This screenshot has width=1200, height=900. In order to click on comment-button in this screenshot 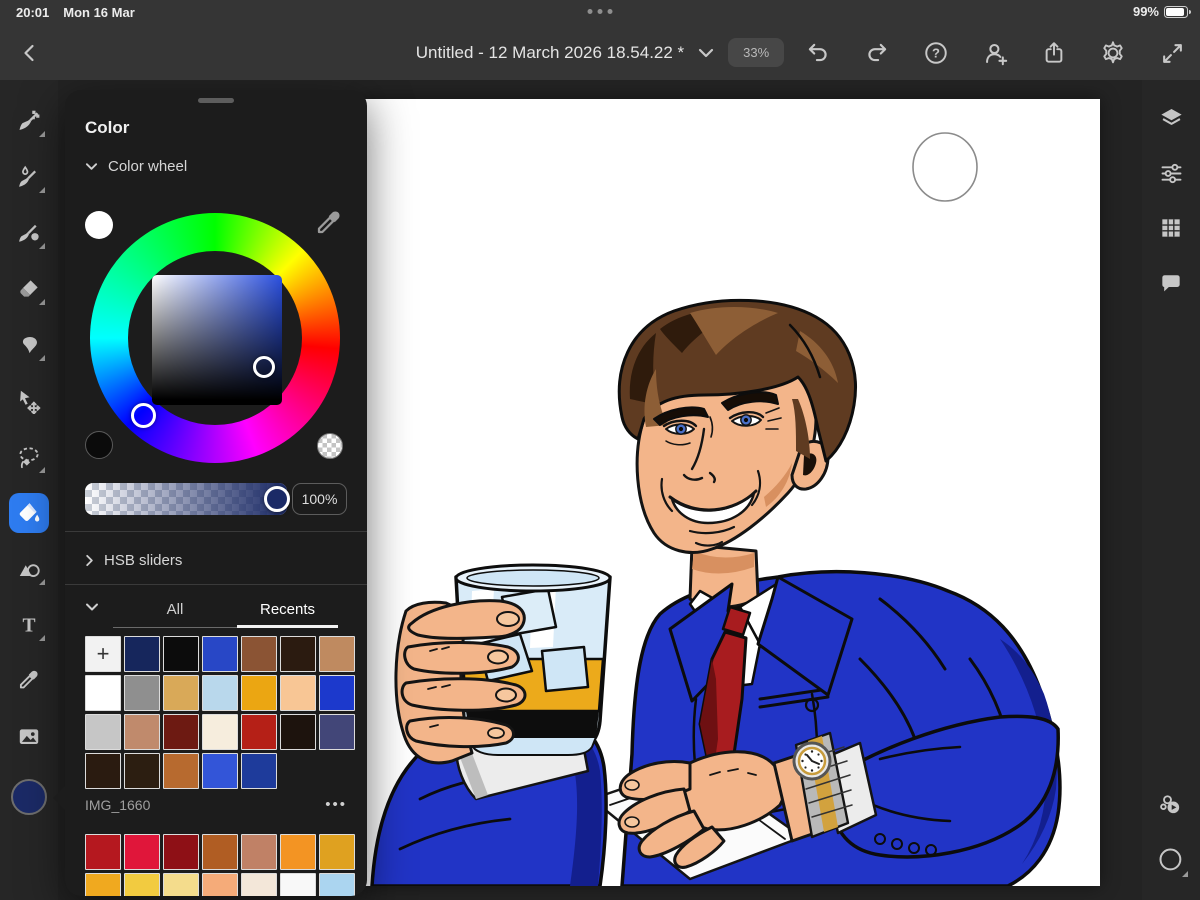, I will do `click(1171, 283)`.